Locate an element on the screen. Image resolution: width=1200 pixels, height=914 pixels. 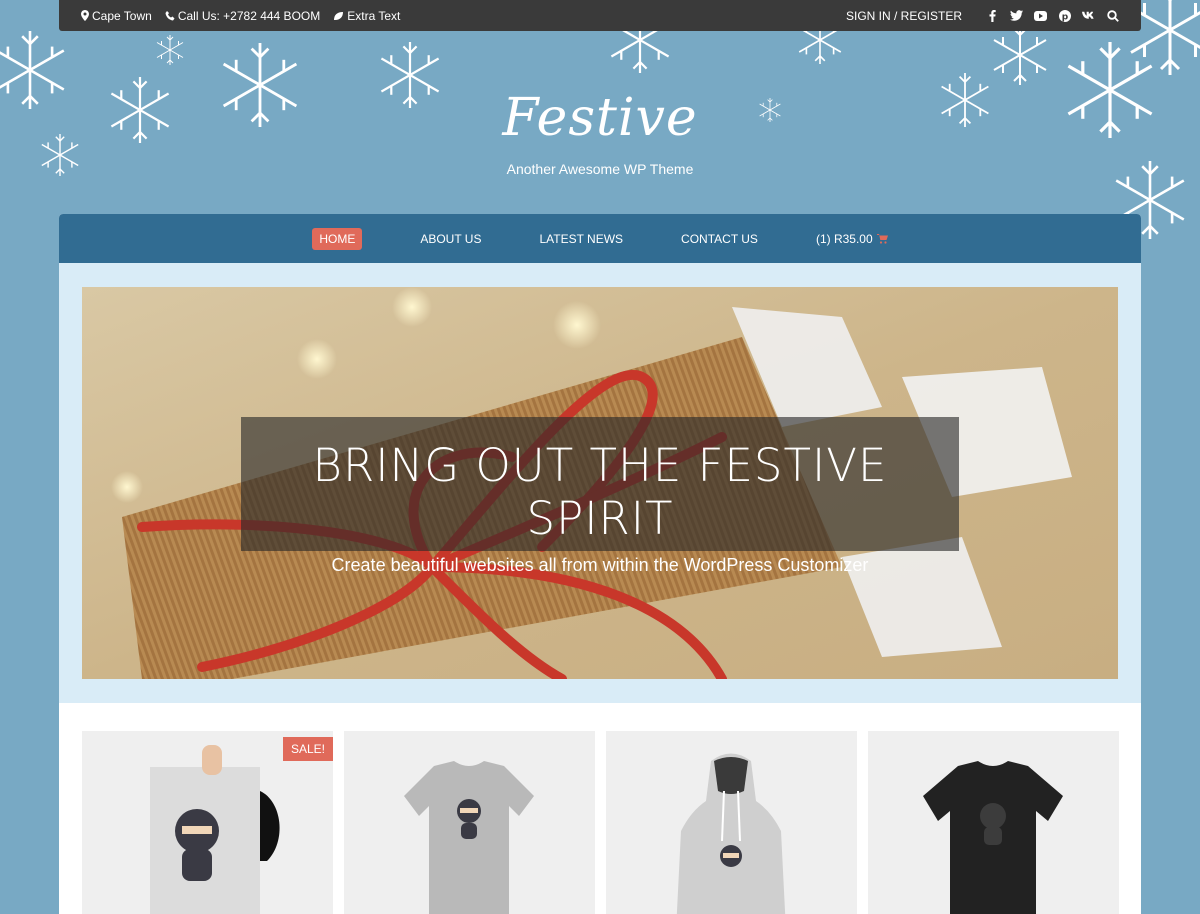
svg-text: p is located at coordinates (1064, 17).